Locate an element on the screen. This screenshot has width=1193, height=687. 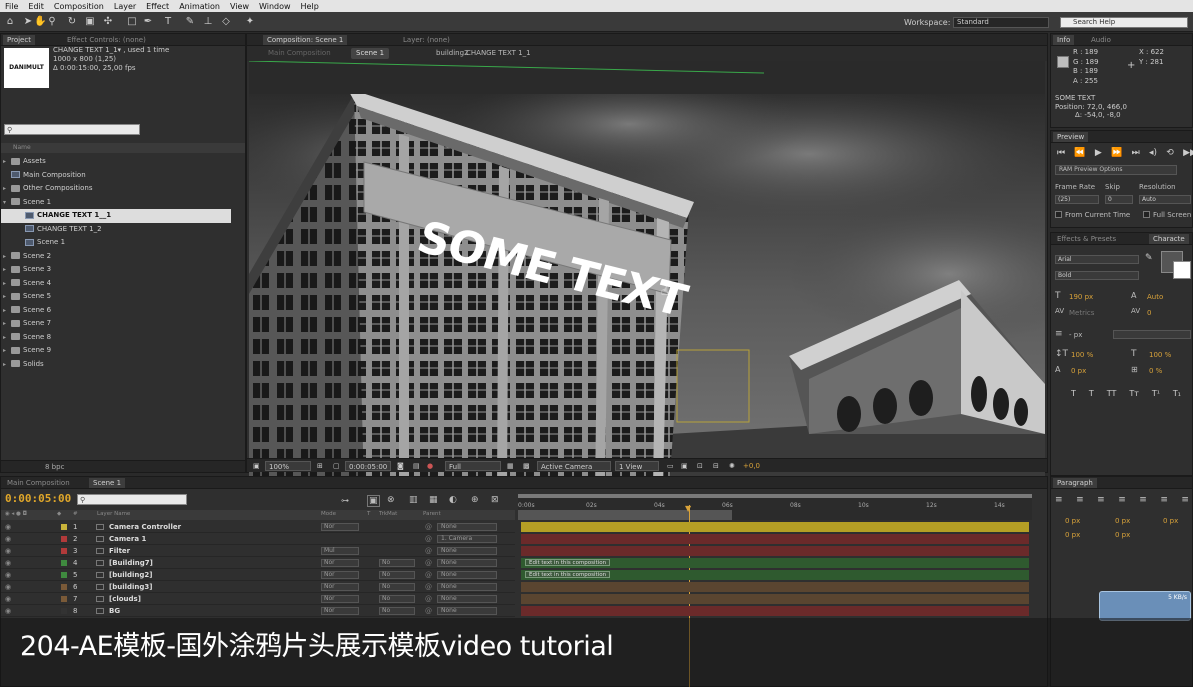
column-mode: Mode is located at coordinates (328, 514).